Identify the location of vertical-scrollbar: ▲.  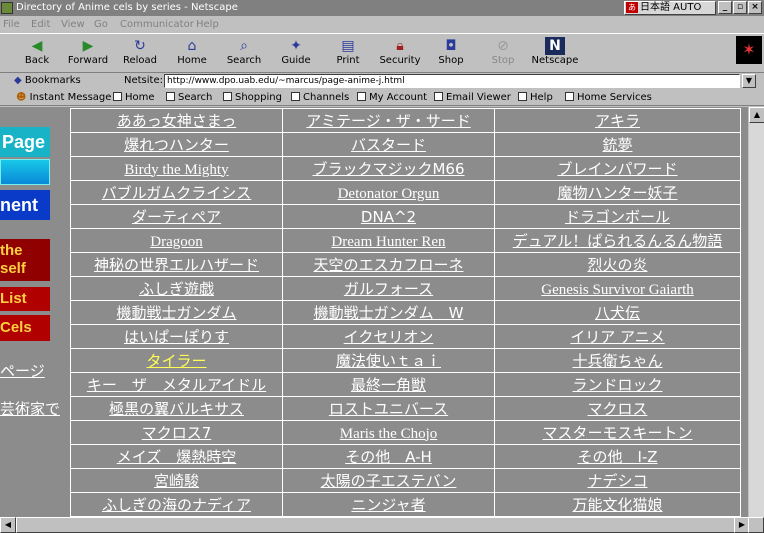
(756, 312).